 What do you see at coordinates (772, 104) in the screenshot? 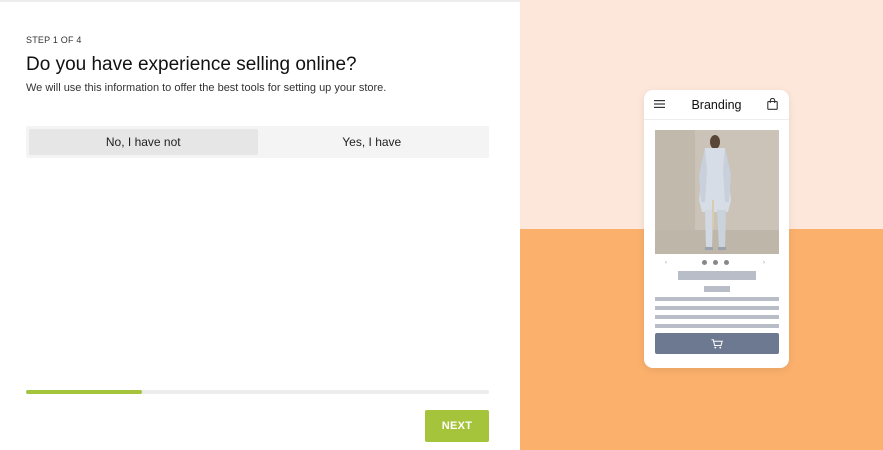
I see `shopping-bag-icon` at bounding box center [772, 104].